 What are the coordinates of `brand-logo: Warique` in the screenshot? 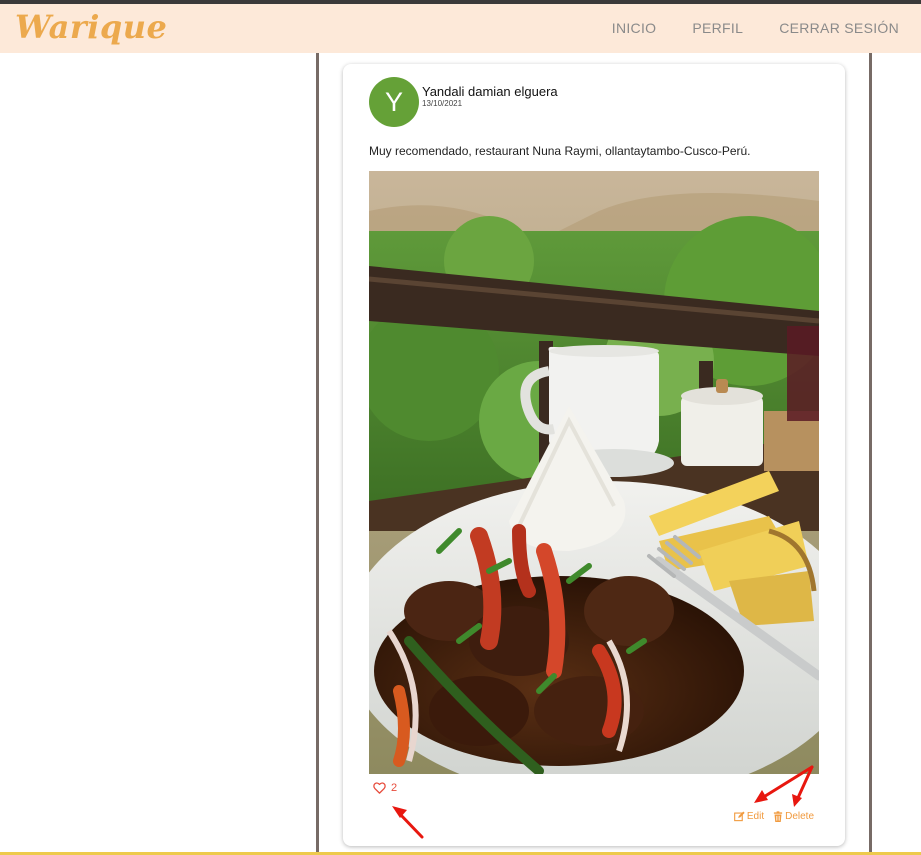 It's located at (91, 27).